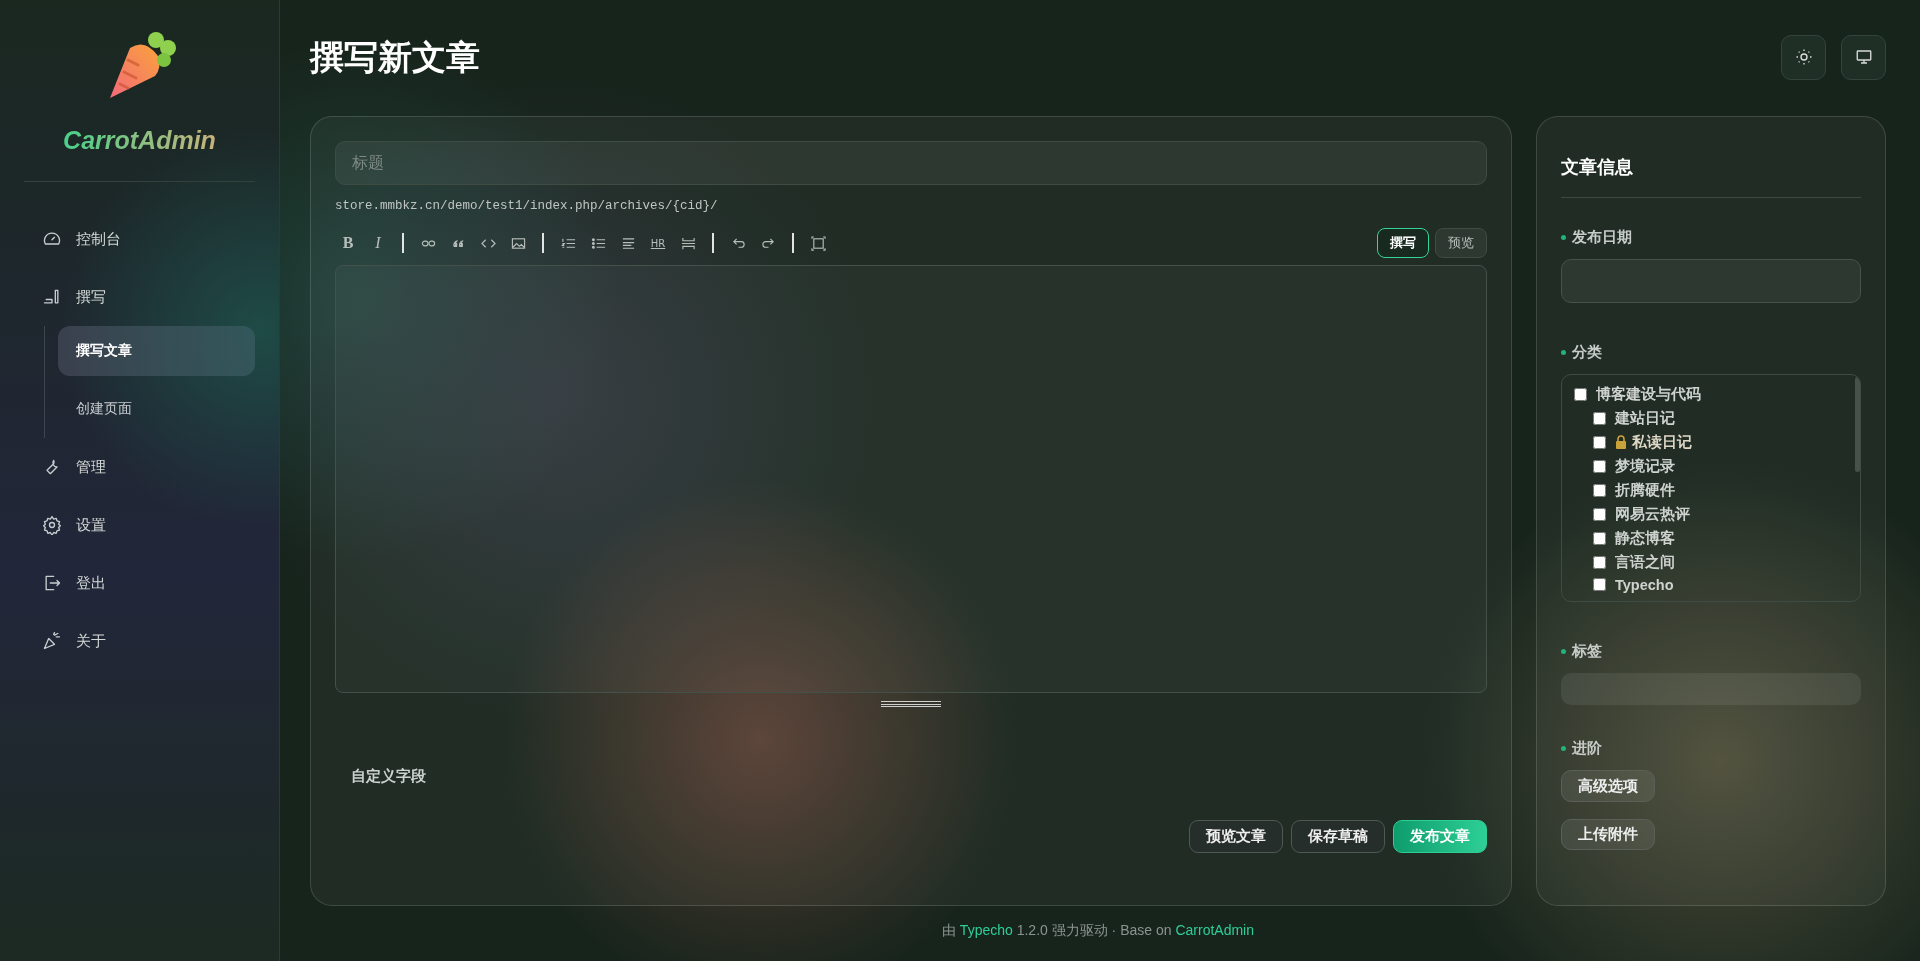  What do you see at coordinates (395, 57) in the screenshot?
I see `page-title: 撰写新文章` at bounding box center [395, 57].